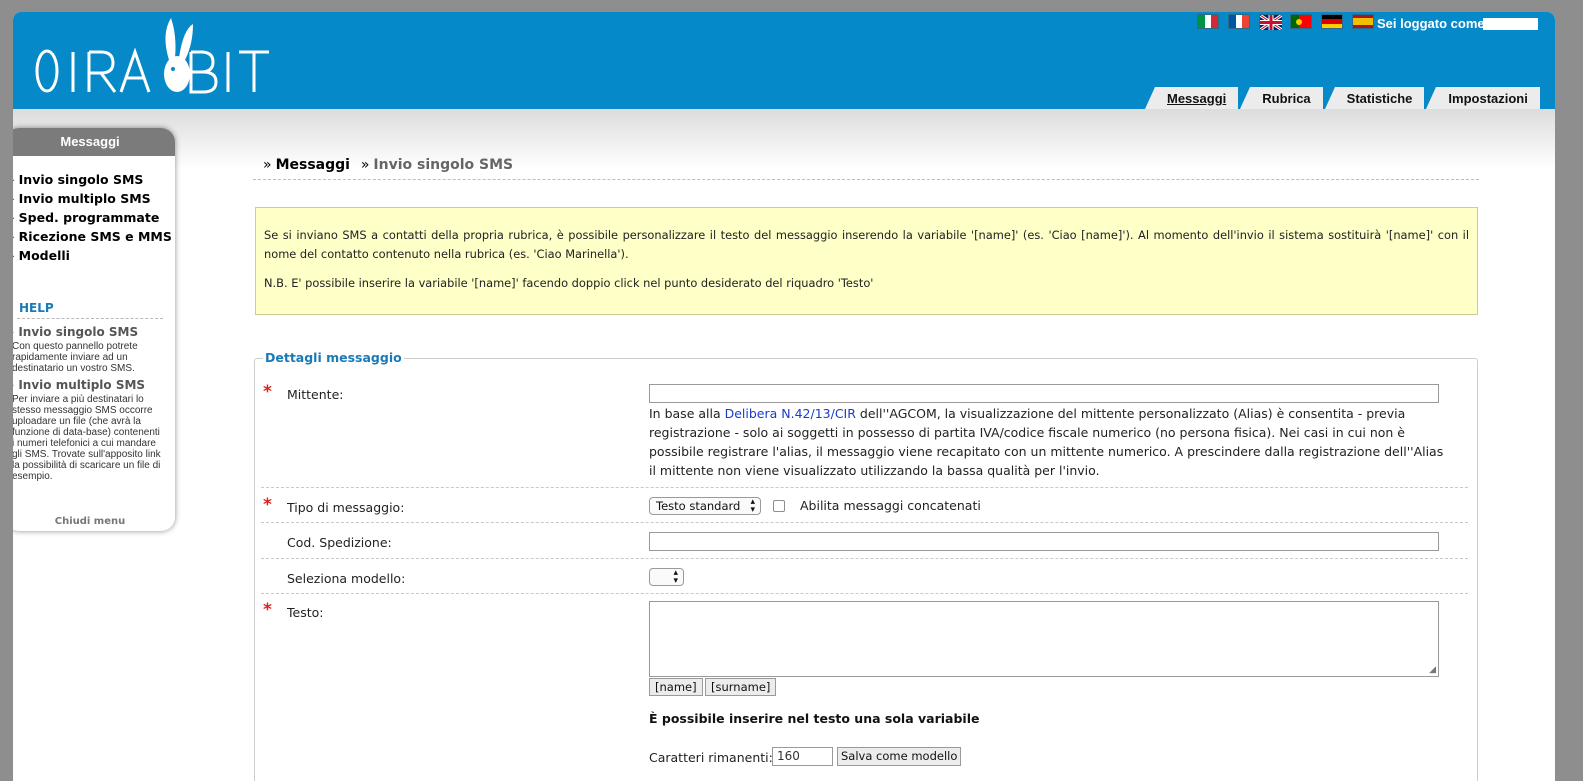 This screenshot has height=781, width=1583. I want to click on insert-surname-button: [surname], so click(741, 687).